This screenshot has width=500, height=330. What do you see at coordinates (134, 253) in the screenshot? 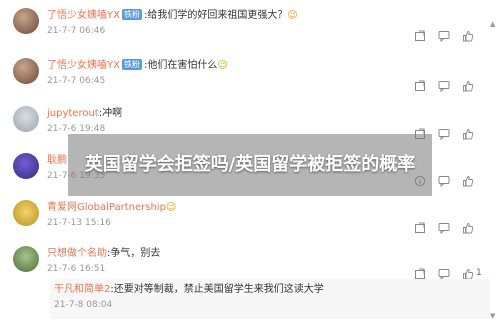
I see `comment-text: :争气，别去` at bounding box center [134, 253].